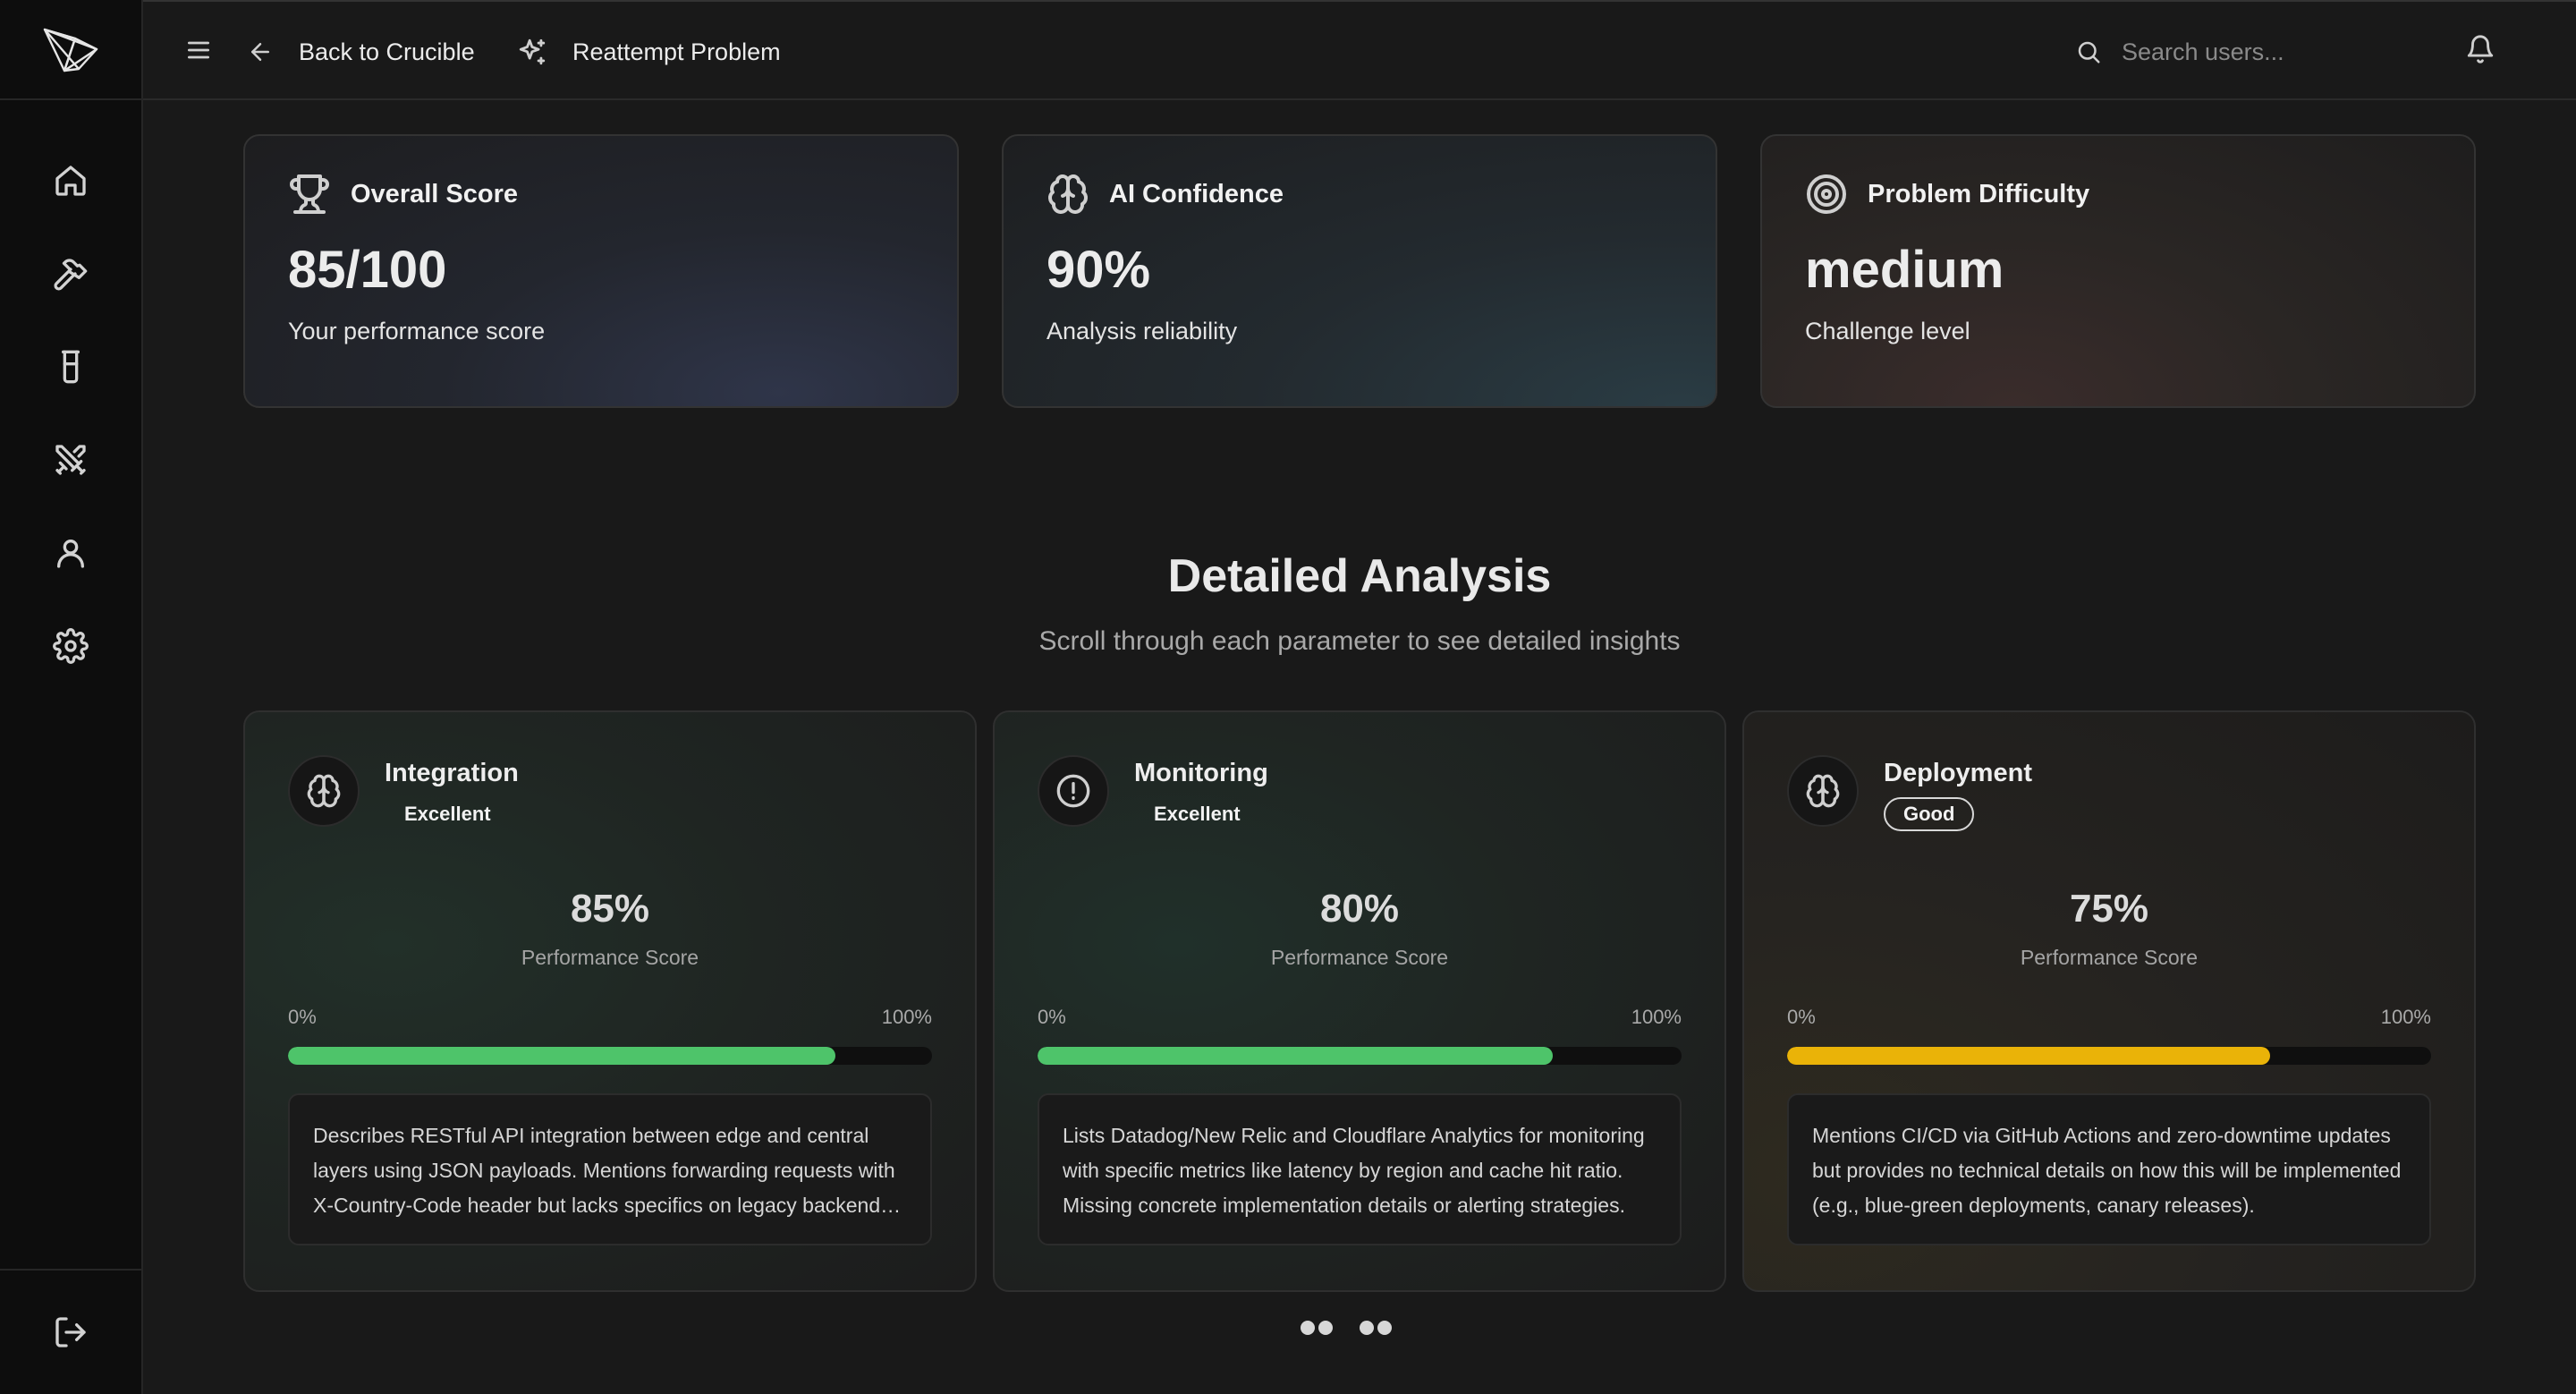 This screenshot has height=1394, width=2576. What do you see at coordinates (1826, 194) in the screenshot?
I see `target-icon` at bounding box center [1826, 194].